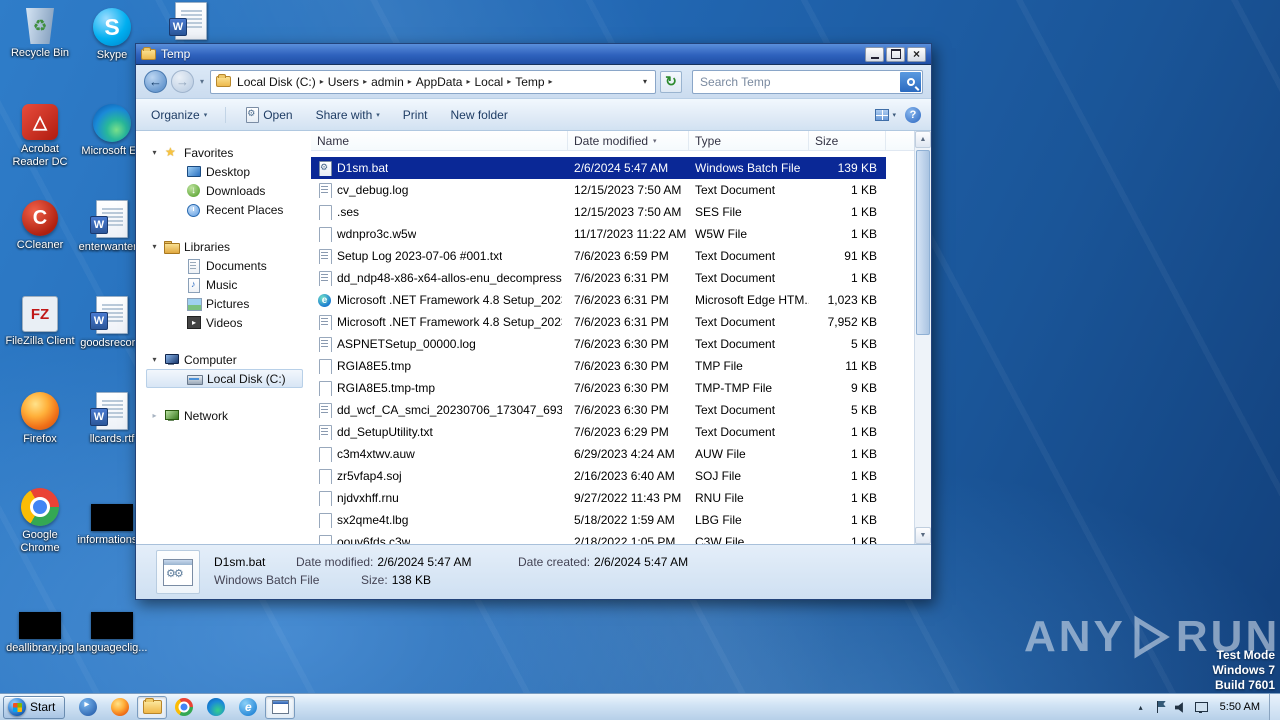 This screenshot has height=720, width=1280. Describe the element at coordinates (923, 139) in the screenshot. I see `scroll-up-icon` at that location.